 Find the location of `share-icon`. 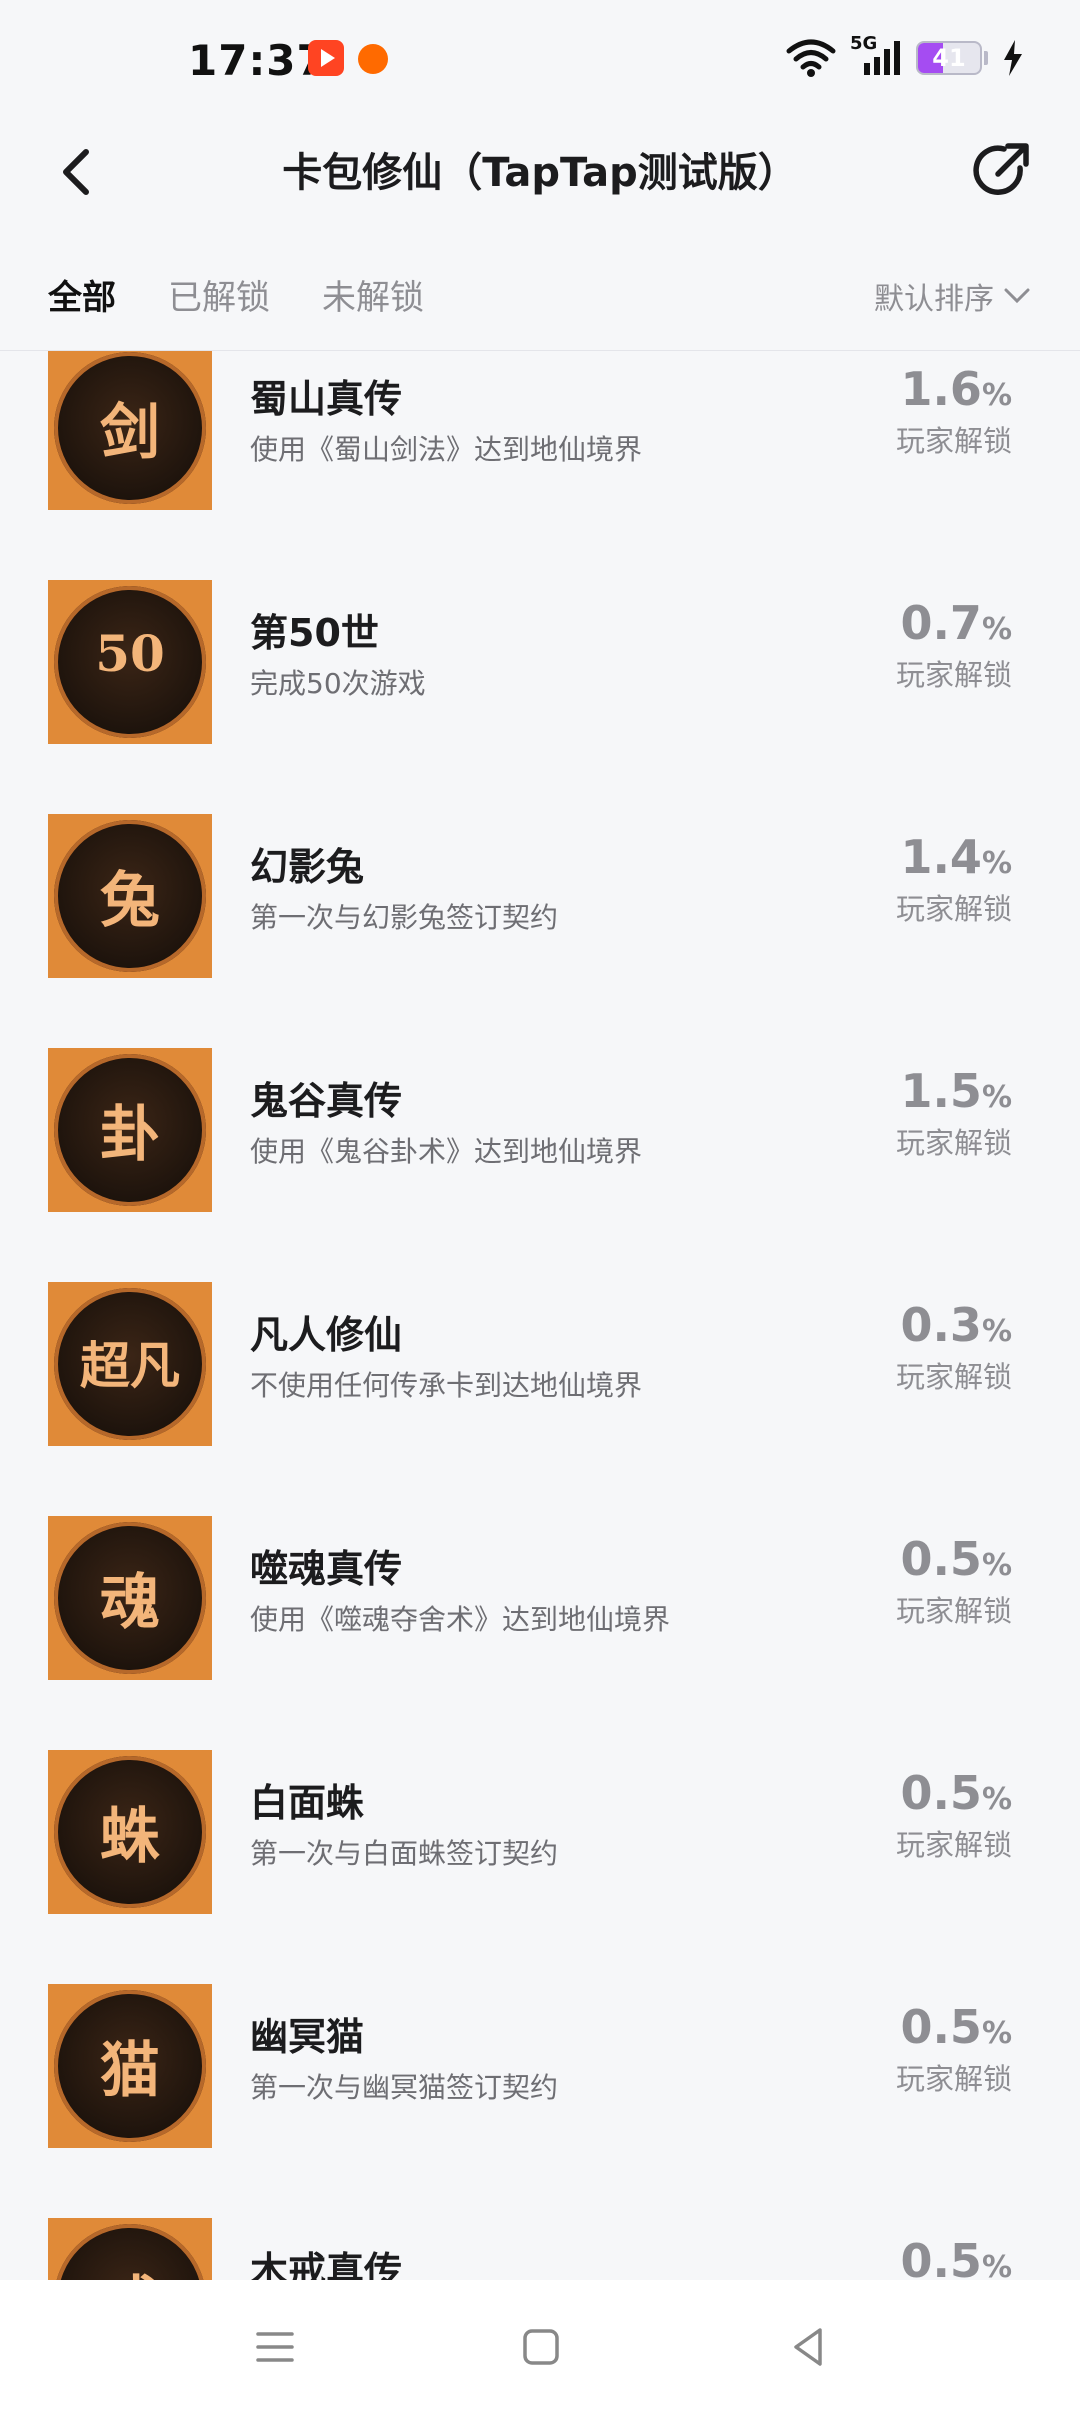

share-icon is located at coordinates (1001, 171).